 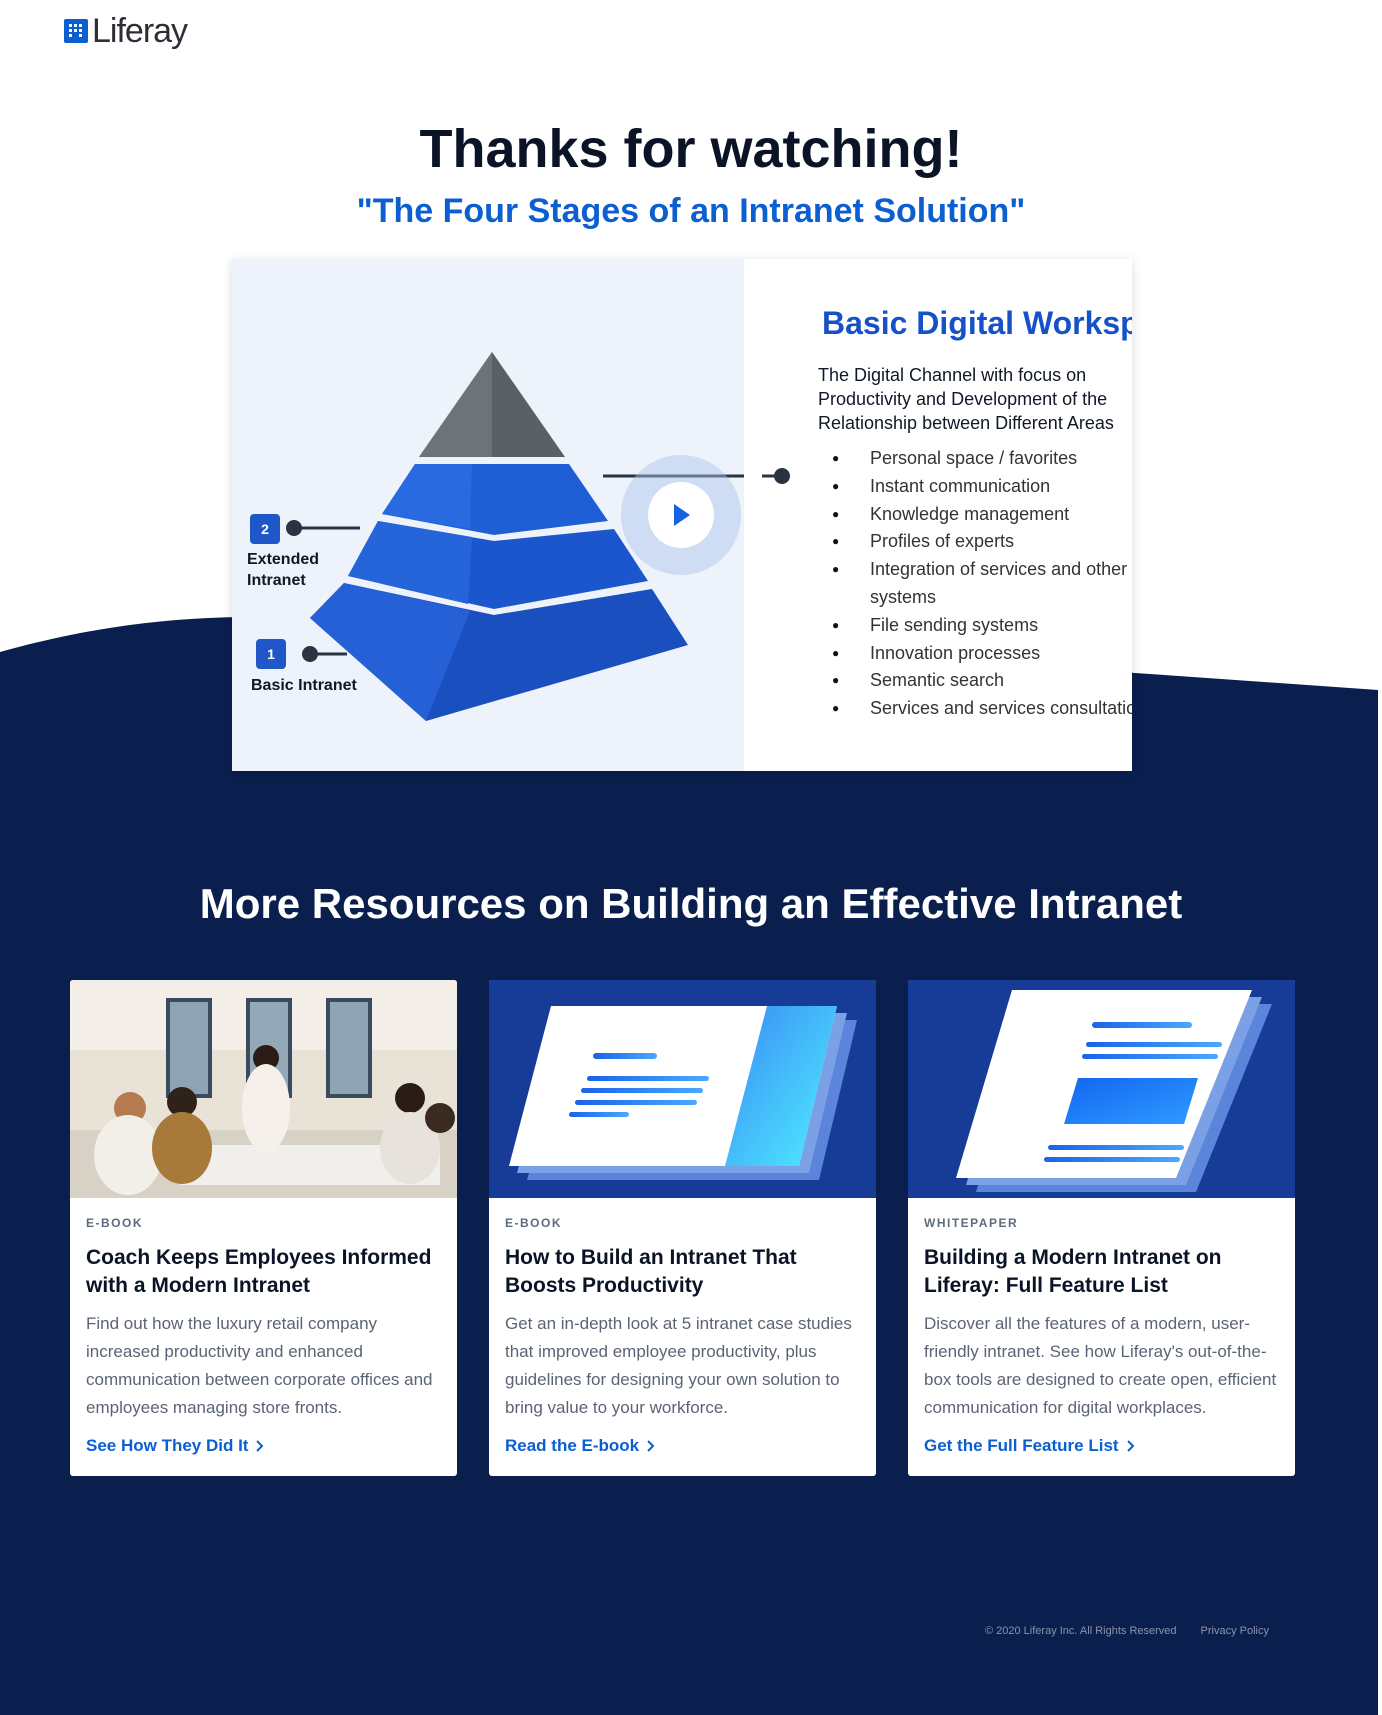 I want to click on play-icon, so click(x=682, y=515).